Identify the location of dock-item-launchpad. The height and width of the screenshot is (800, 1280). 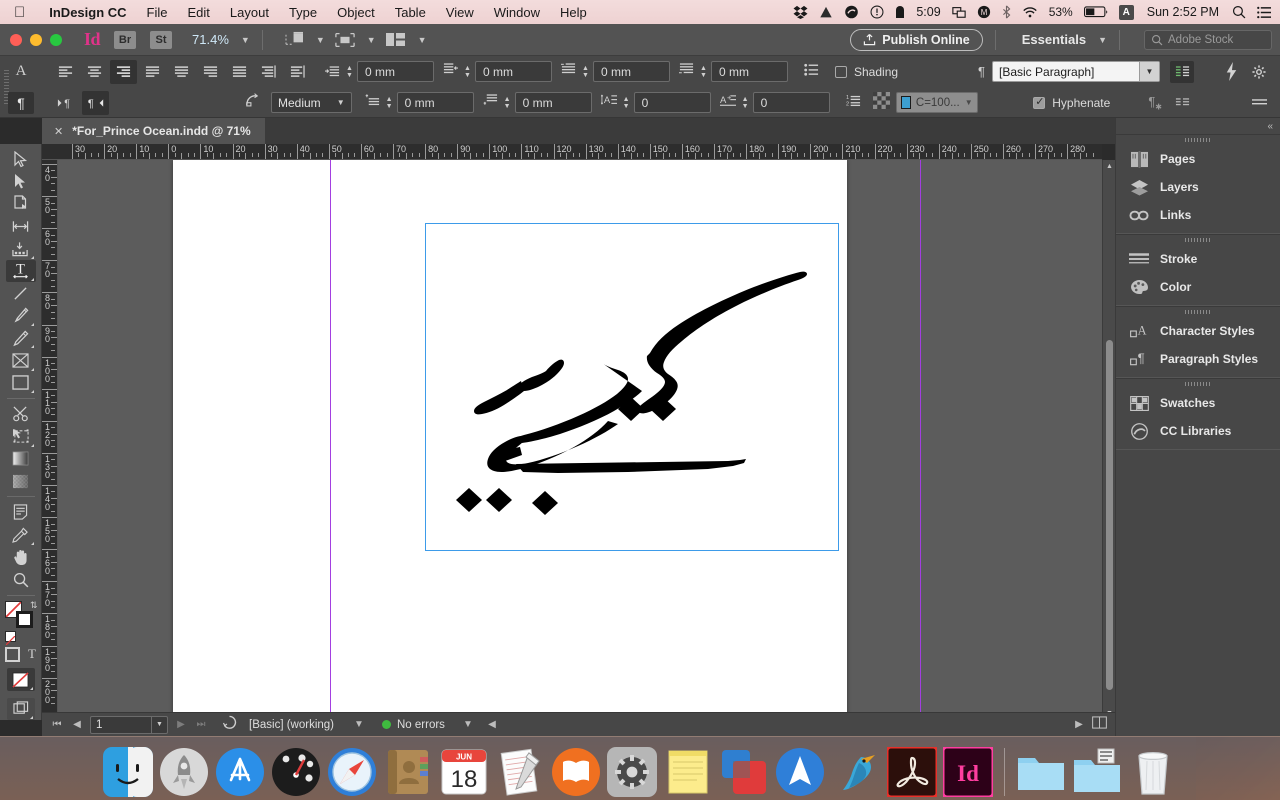
(184, 772).